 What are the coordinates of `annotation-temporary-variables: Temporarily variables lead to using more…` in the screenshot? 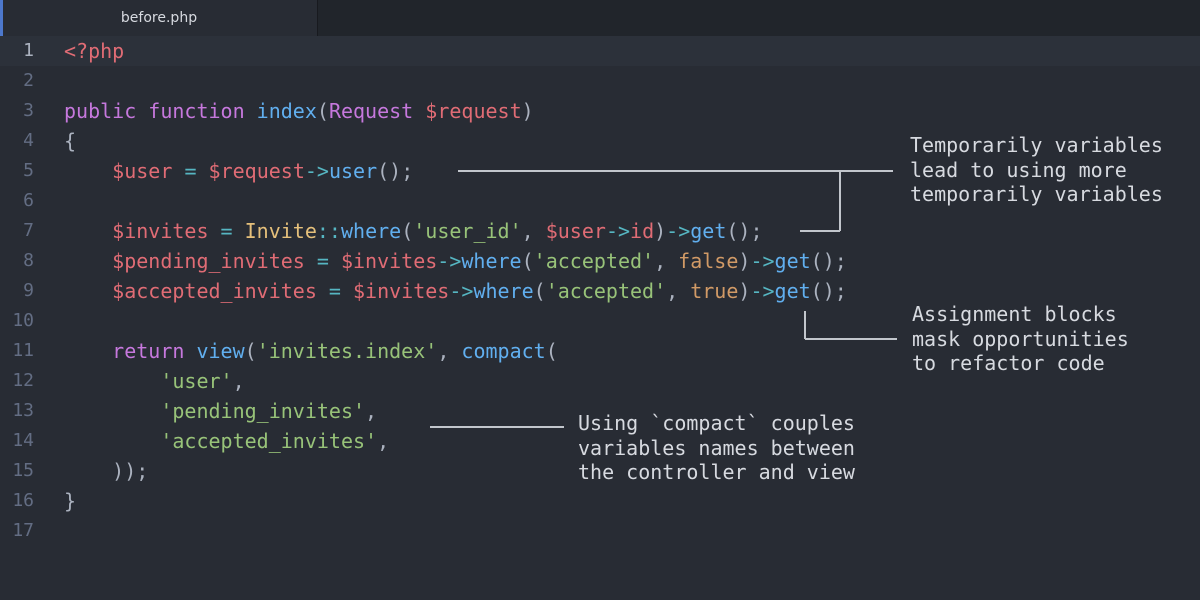 It's located at (1036, 169).